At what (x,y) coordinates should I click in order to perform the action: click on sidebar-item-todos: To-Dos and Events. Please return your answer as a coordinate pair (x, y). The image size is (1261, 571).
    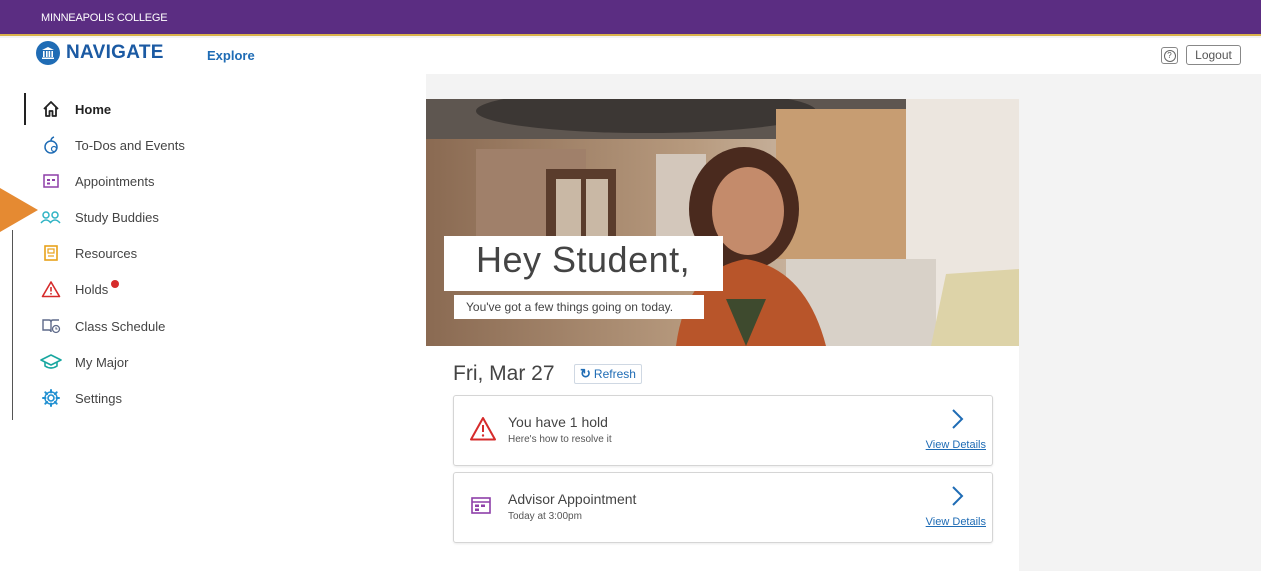
    Looking at the image, I should click on (140, 145).